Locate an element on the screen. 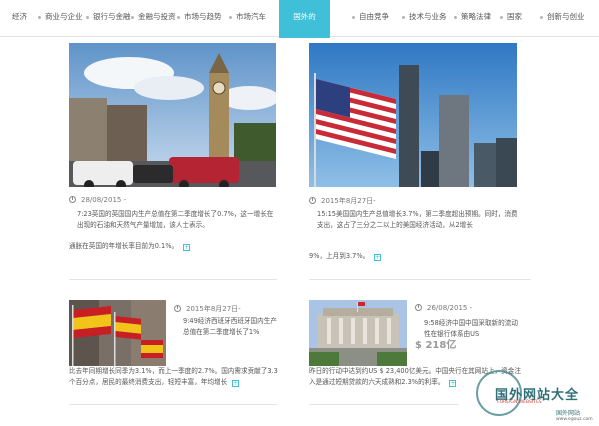  nav-item-tech: 技术与业务 is located at coordinates (424, 18).